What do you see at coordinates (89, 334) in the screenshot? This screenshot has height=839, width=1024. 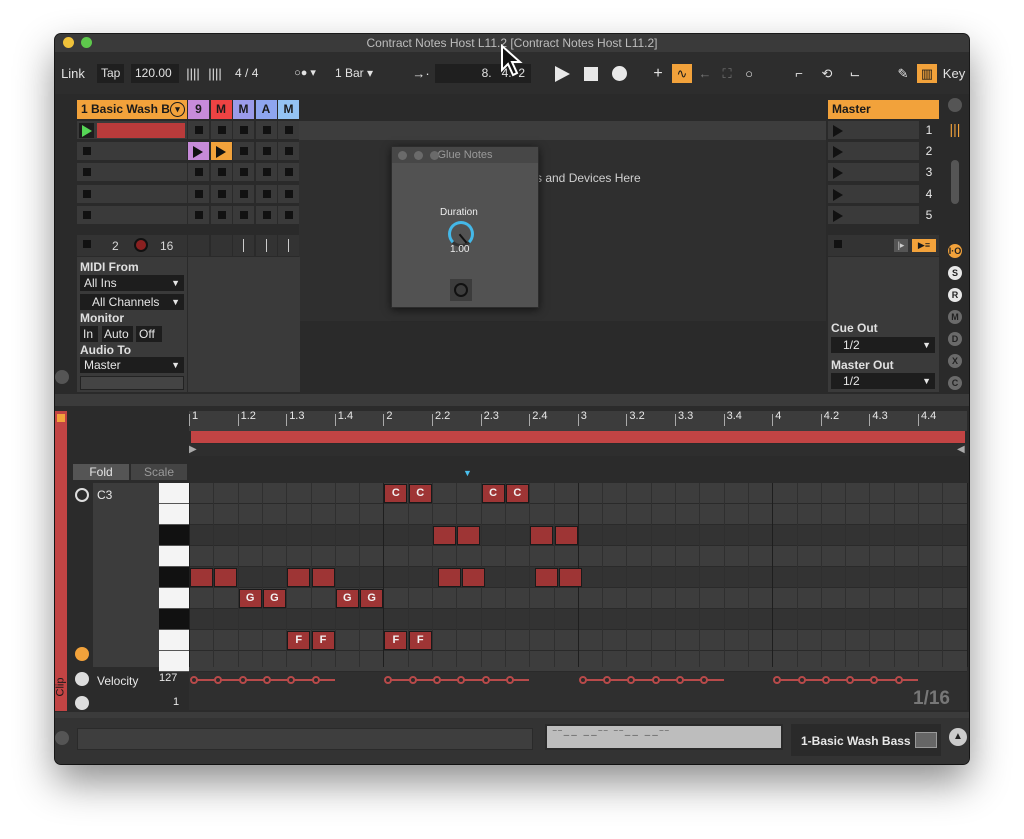 I see `monitor-in-button: In` at bounding box center [89, 334].